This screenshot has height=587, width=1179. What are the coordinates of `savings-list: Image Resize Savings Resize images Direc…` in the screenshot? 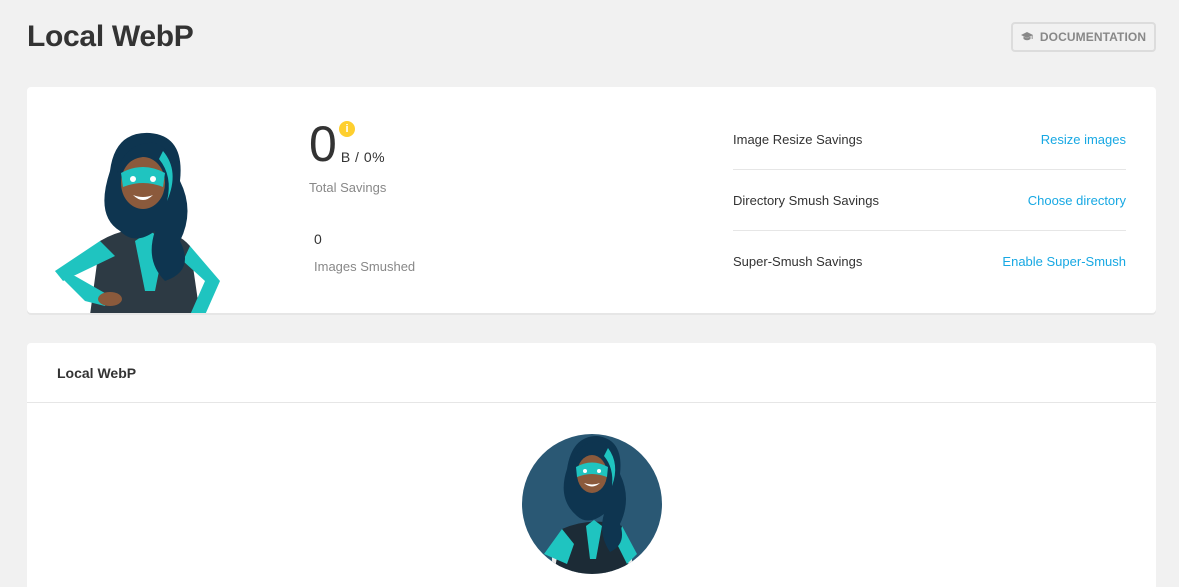 It's located at (929, 200).